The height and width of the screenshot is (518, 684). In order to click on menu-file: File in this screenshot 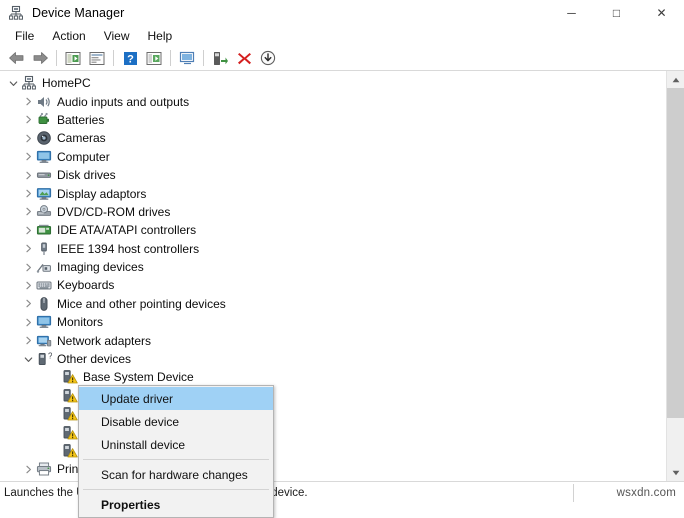, I will do `click(24, 36)`.